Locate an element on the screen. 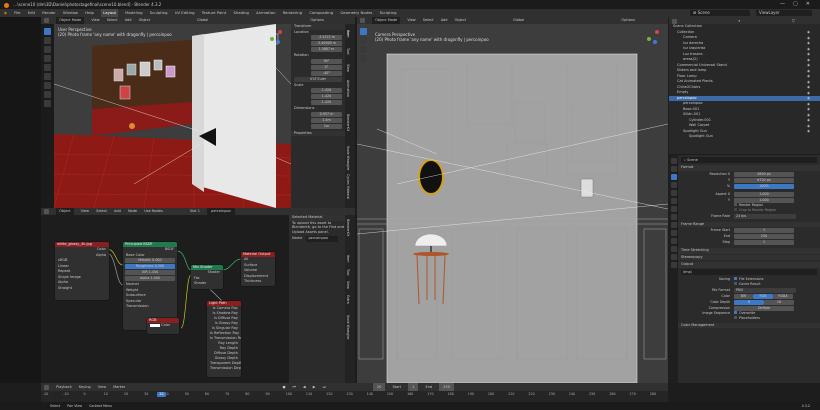  resolution-y-field: 6720 px is located at coordinates (764, 180).